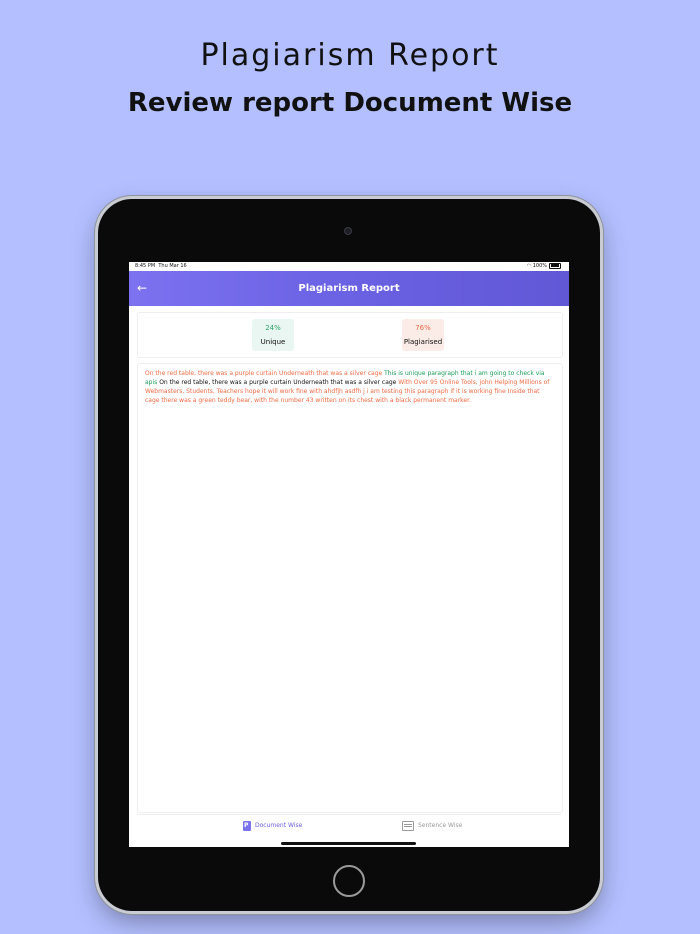 This screenshot has width=700, height=934. I want to click on battery-icon, so click(555, 265).